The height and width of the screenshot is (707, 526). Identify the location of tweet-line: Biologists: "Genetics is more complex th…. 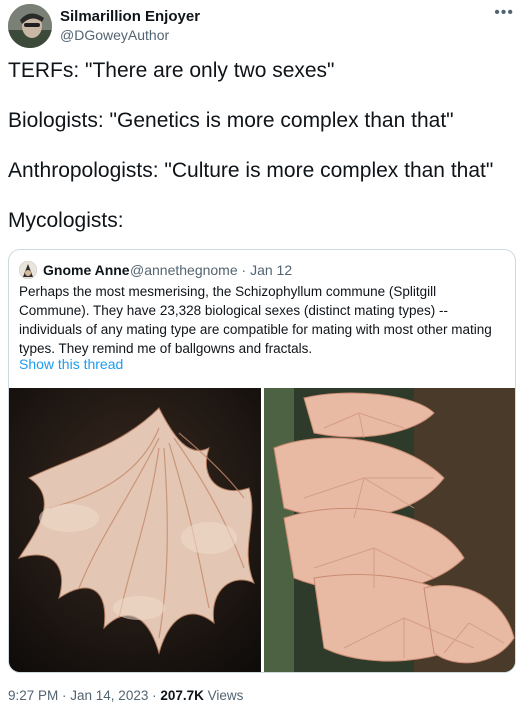
(231, 120).